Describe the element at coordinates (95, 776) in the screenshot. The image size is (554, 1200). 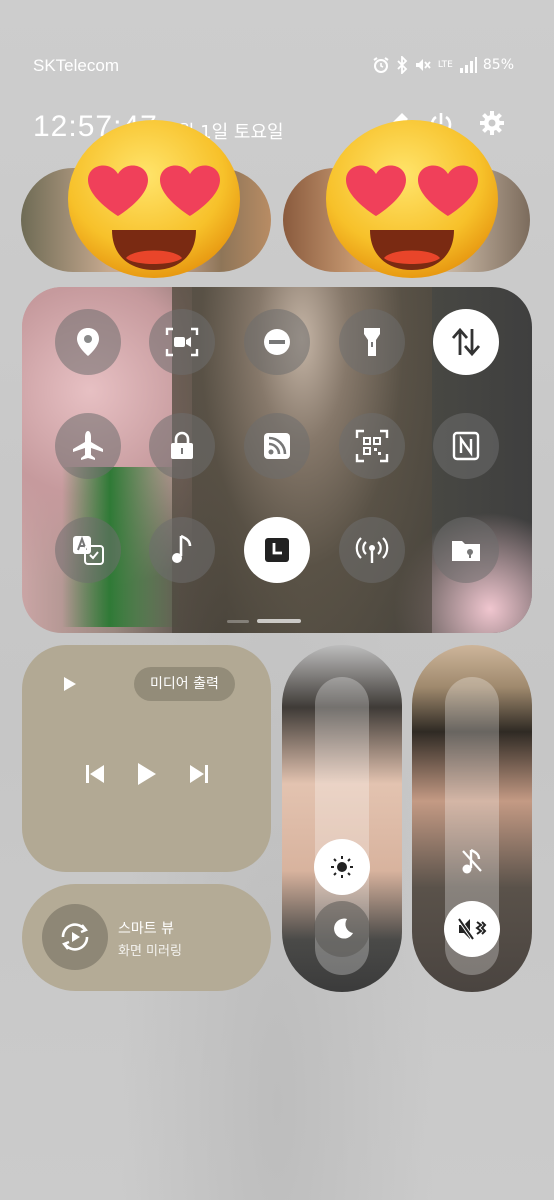
I see `previous-track-icon` at that location.